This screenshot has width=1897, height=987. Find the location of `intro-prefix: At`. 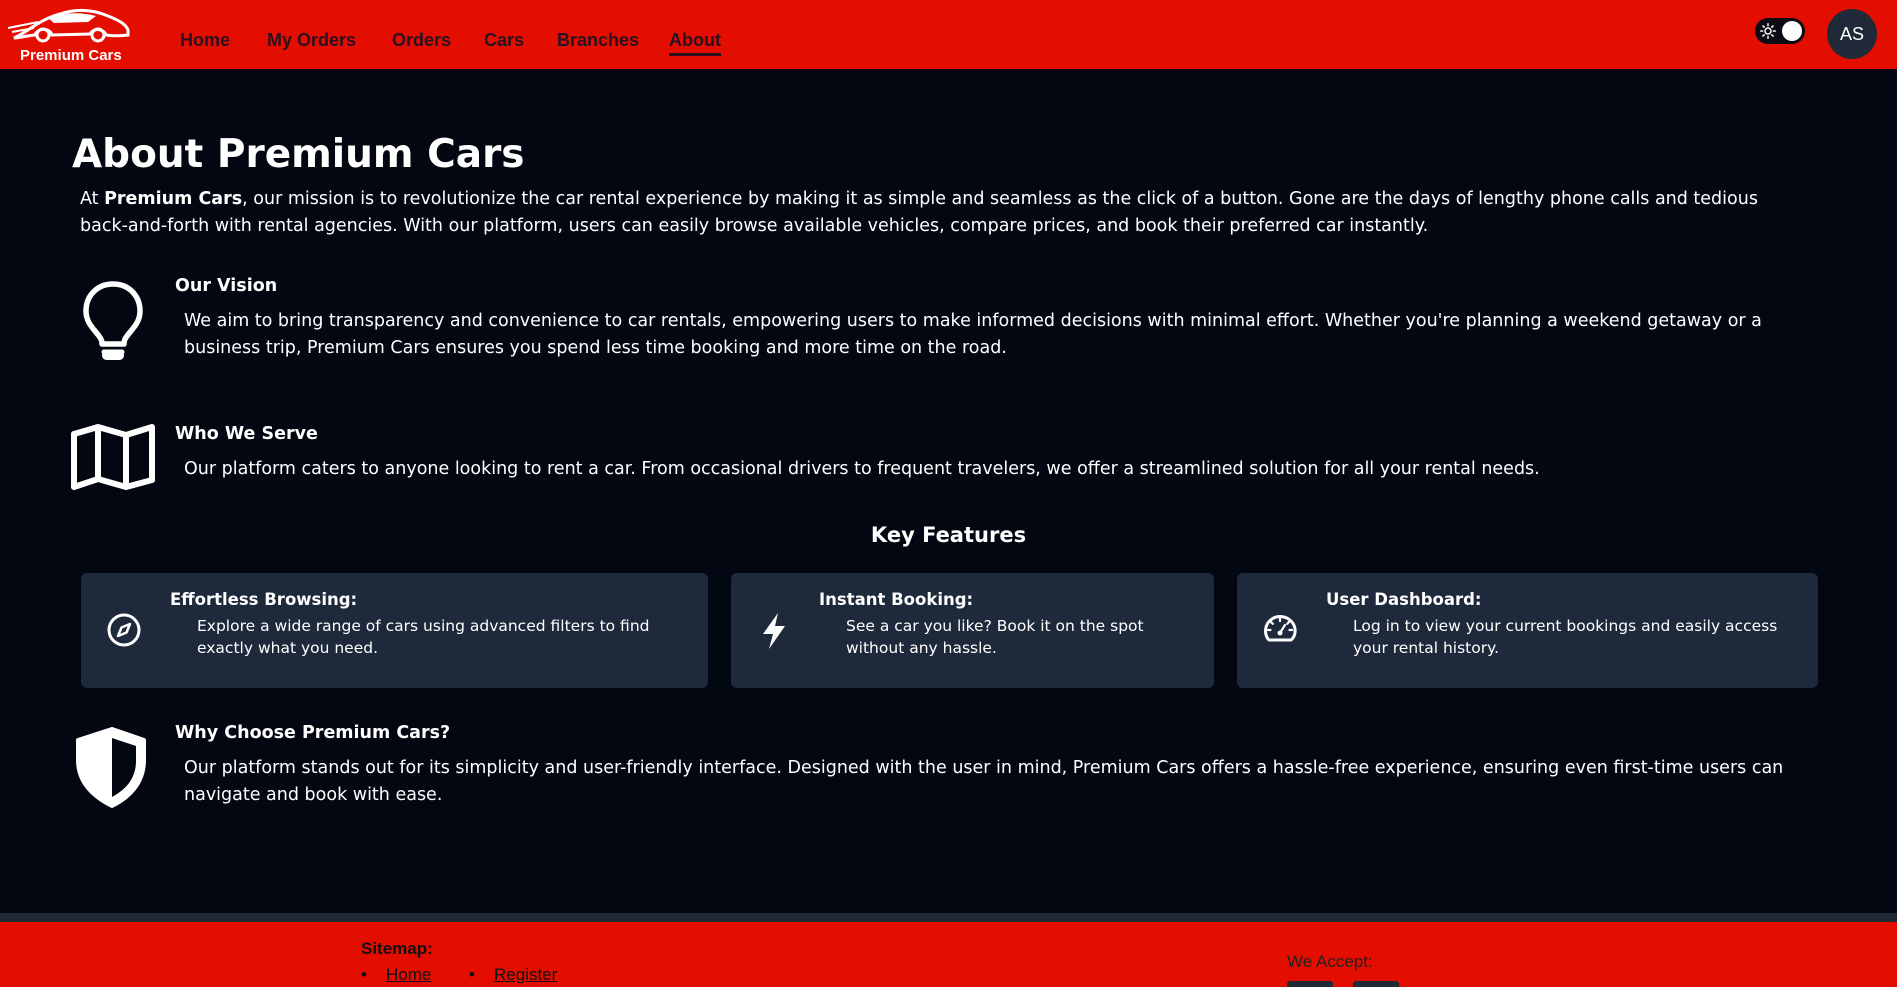

intro-prefix: At is located at coordinates (92, 199).